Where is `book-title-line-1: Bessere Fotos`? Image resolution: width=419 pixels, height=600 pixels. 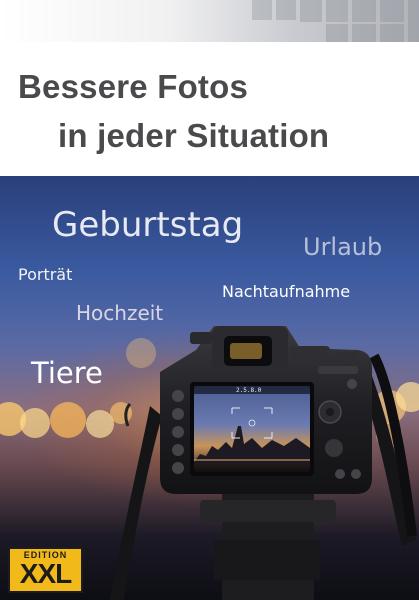
book-title-line-1: Bessere Fotos is located at coordinates (133, 86).